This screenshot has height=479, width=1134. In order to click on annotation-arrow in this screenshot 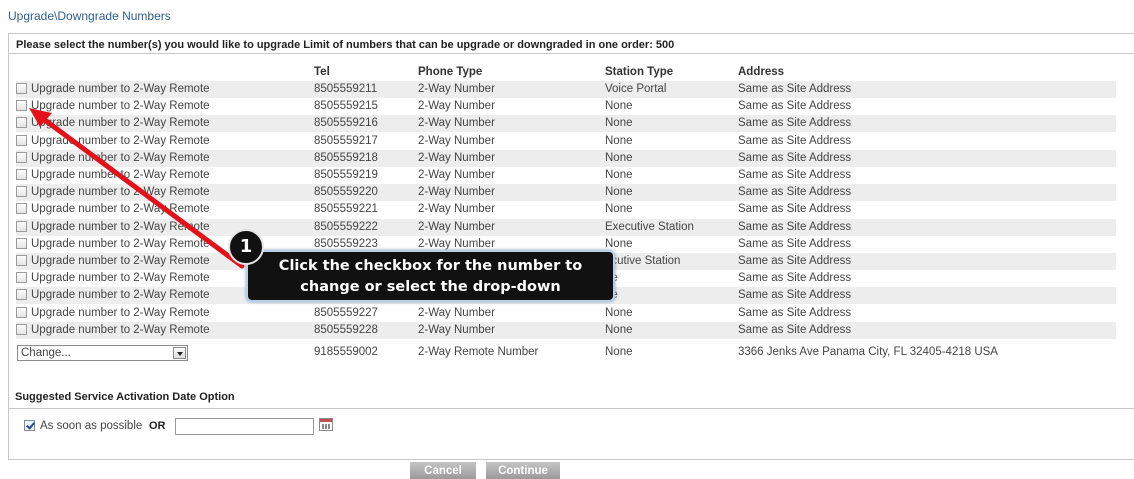, I will do `click(137, 188)`.